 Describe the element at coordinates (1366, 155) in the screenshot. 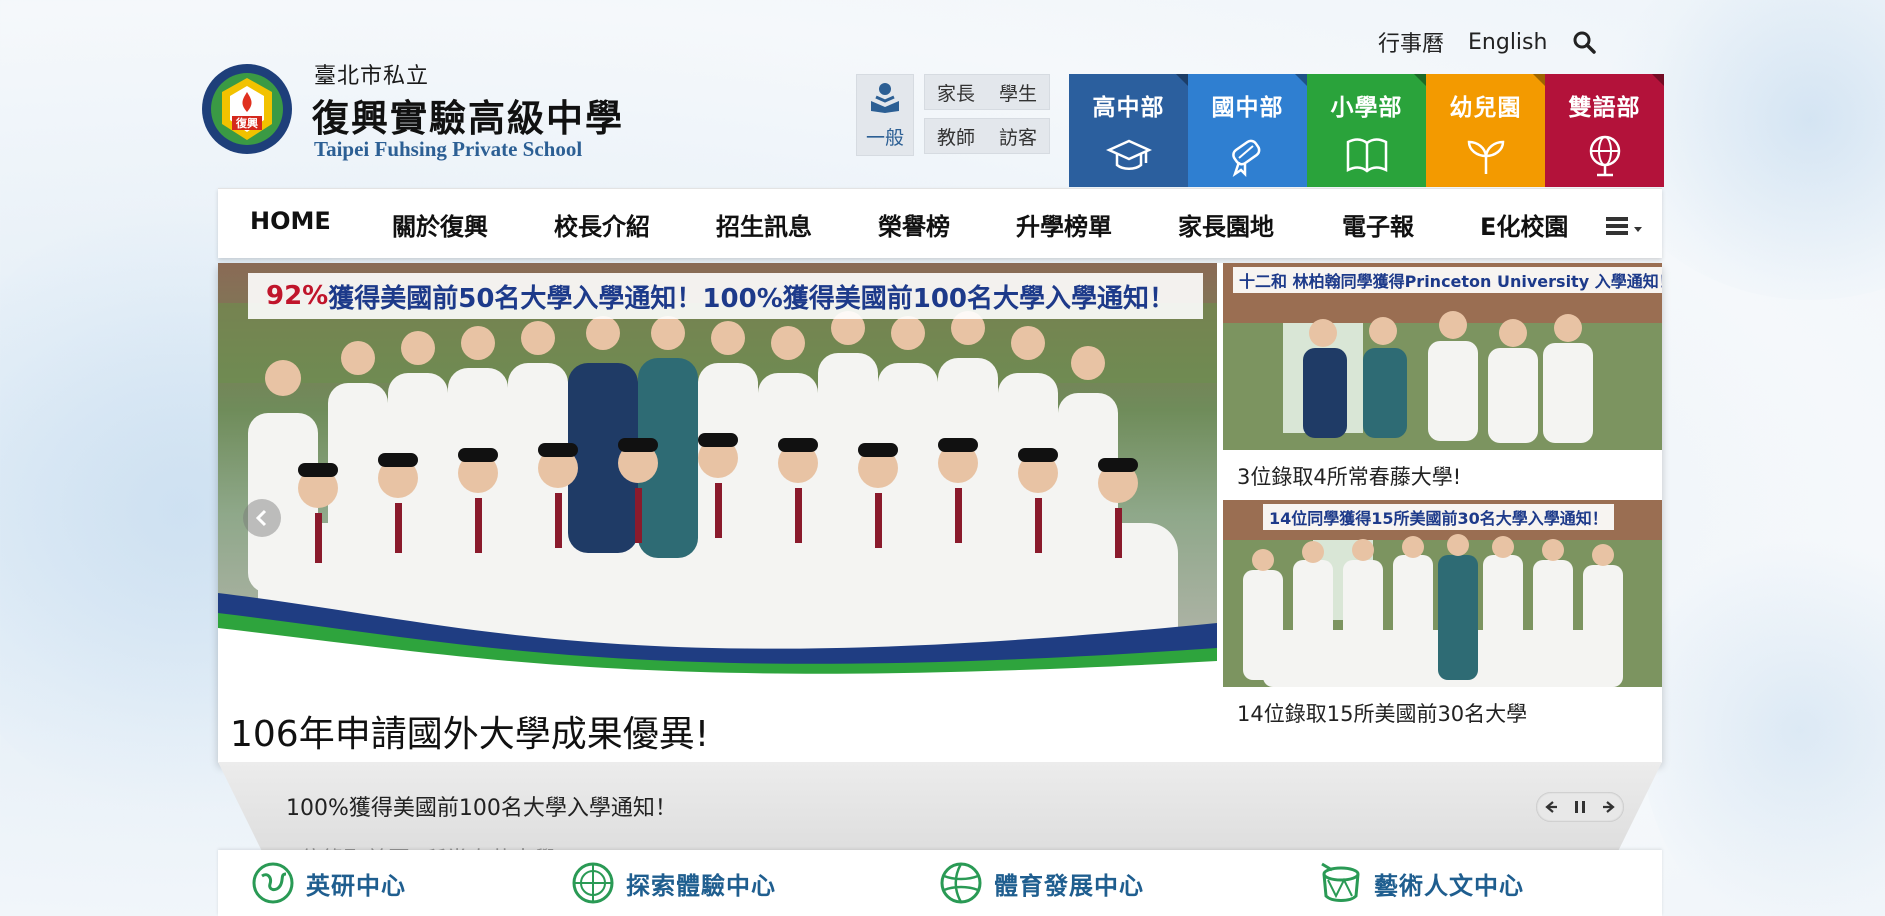

I see `book-icon` at that location.